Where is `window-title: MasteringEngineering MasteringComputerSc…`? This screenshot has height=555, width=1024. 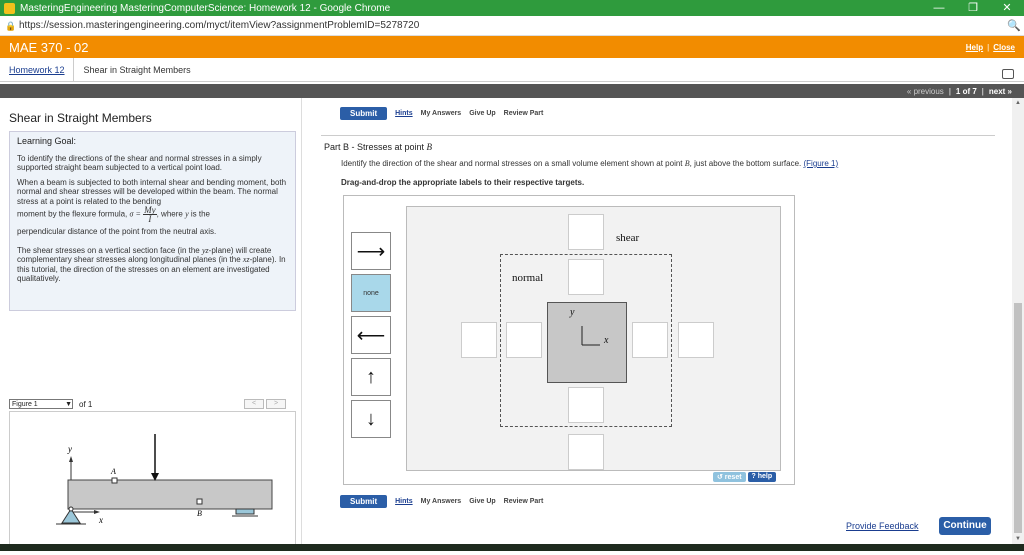 window-title: MasteringEngineering MasteringComputerSc… is located at coordinates (205, 8).